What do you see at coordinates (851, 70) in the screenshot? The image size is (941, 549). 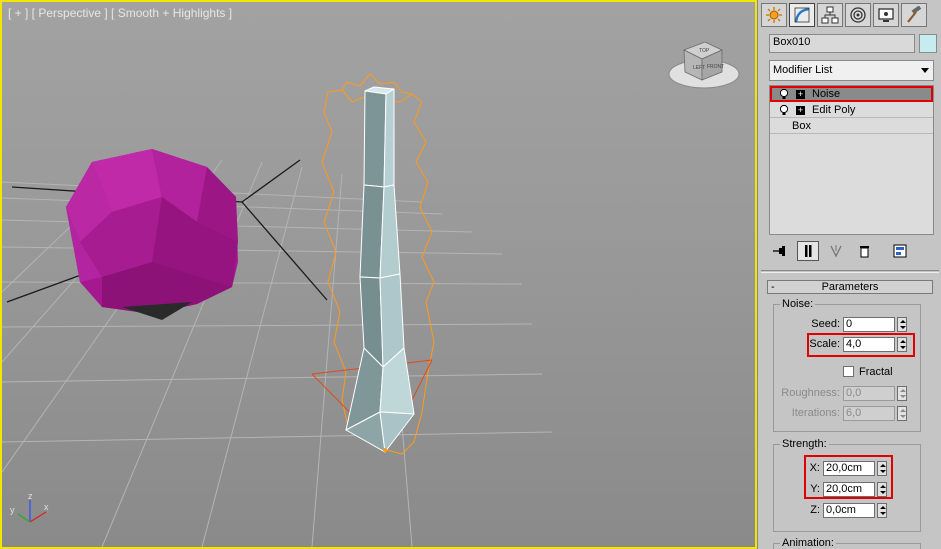 I see `modifier-list-dropdown: Modifier List` at bounding box center [851, 70].